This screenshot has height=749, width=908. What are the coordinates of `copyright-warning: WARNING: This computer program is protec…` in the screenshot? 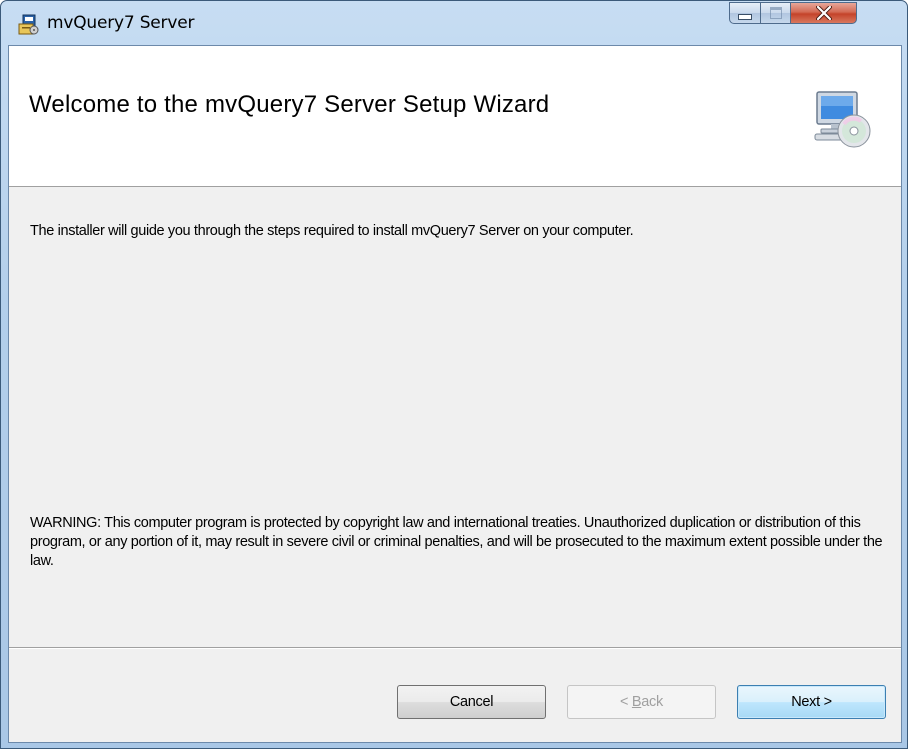 It's located at (456, 542).